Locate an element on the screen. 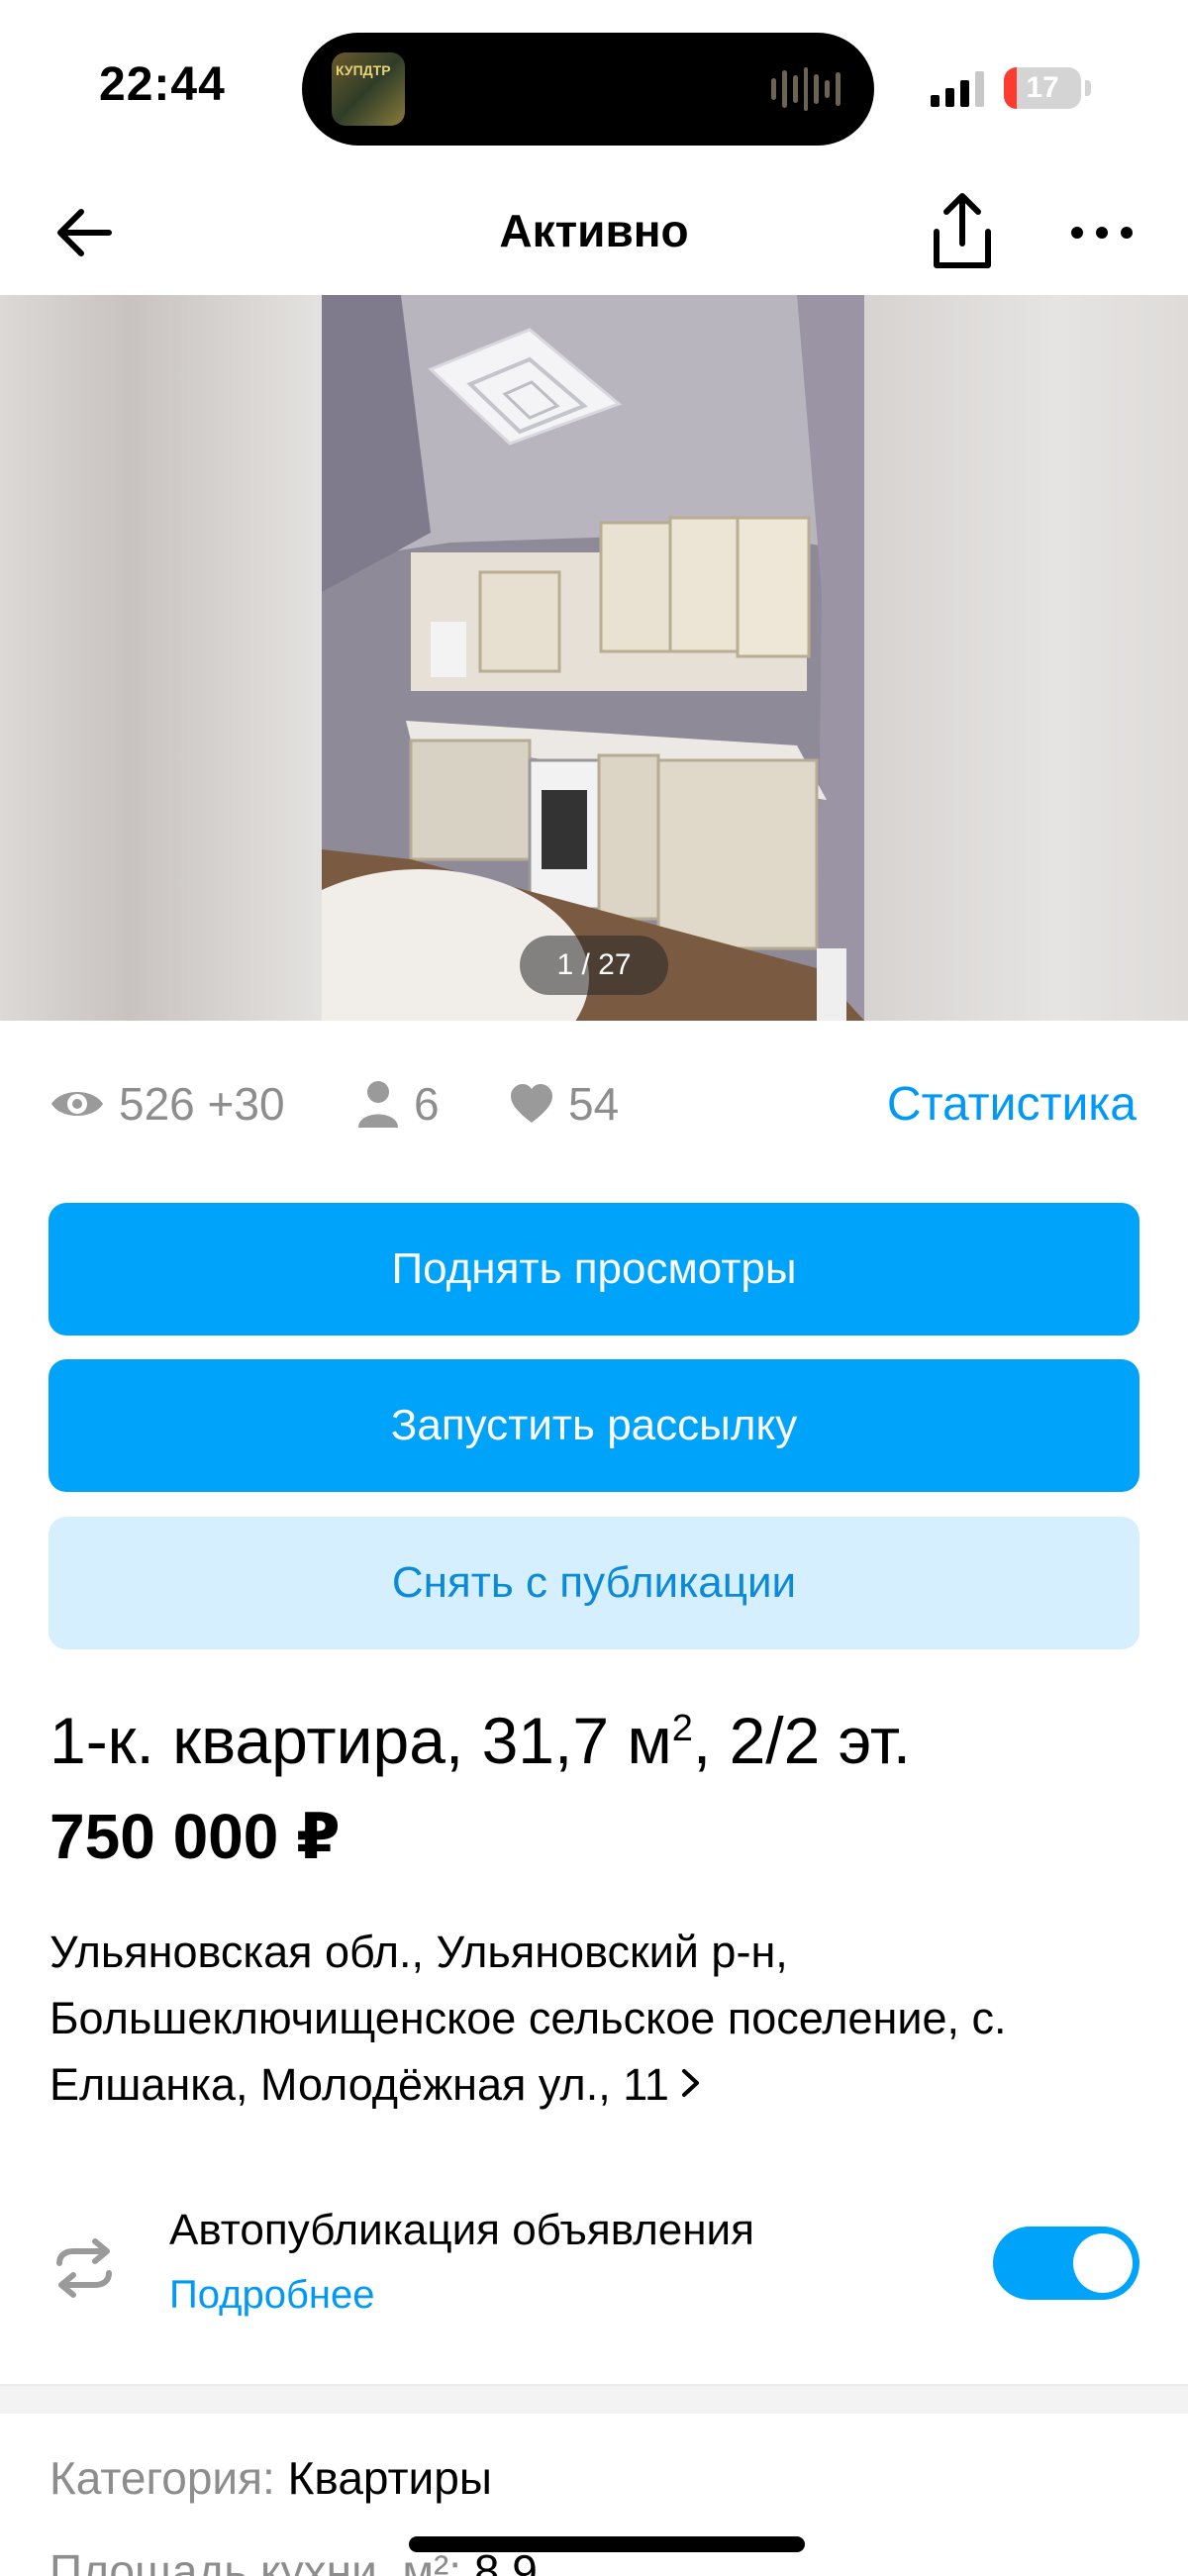  battery-cap is located at coordinates (1088, 88).